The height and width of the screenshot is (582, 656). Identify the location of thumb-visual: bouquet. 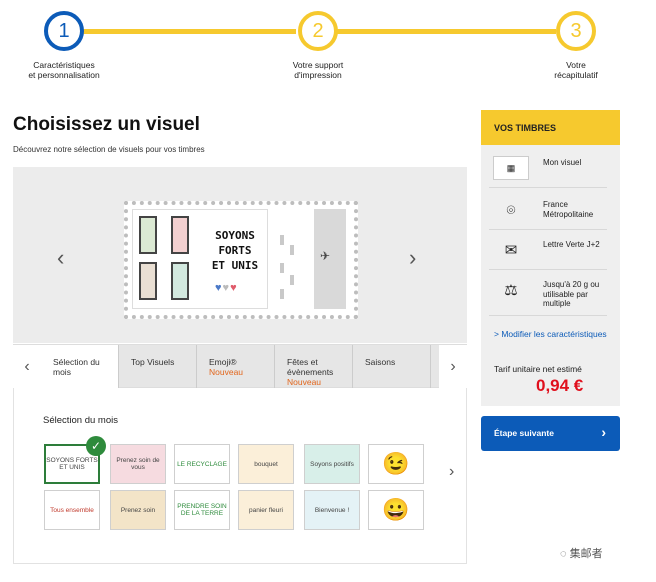
(266, 464).